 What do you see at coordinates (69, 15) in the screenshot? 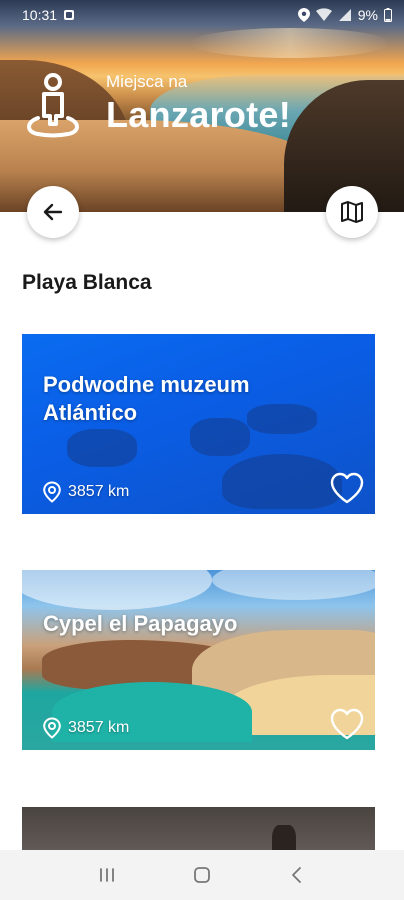
I see `notification-icon` at bounding box center [69, 15].